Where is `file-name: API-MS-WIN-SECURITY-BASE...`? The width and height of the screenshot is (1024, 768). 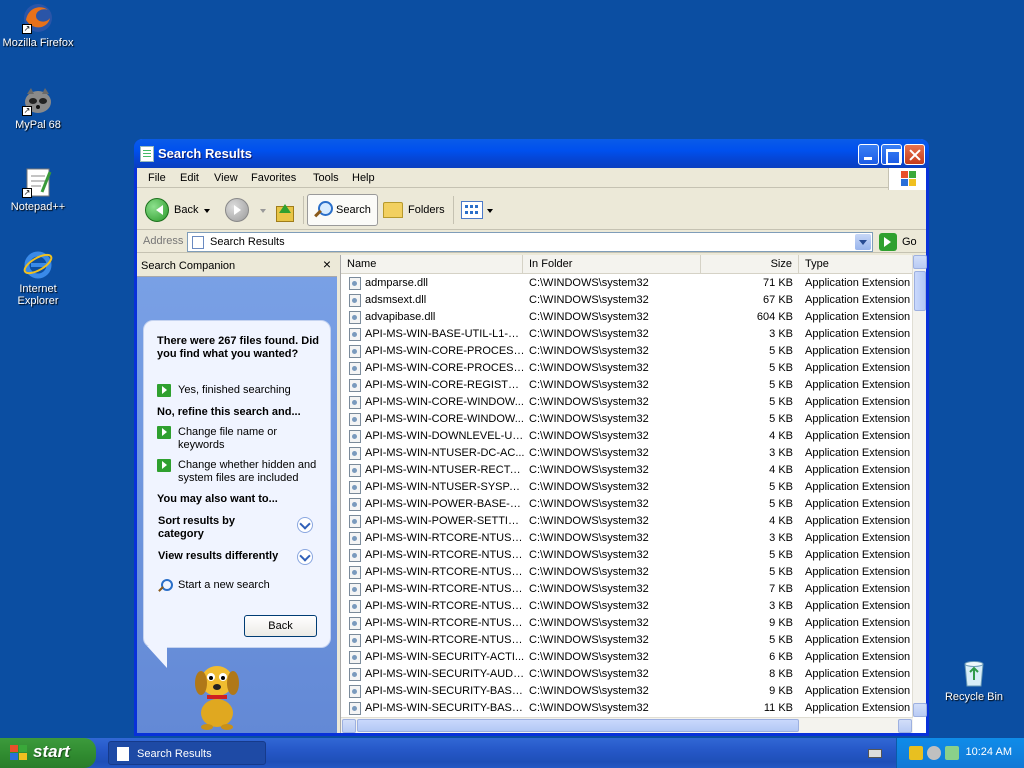
file-name: API-MS-WIN-SECURITY-BASE... is located at coordinates (445, 691).